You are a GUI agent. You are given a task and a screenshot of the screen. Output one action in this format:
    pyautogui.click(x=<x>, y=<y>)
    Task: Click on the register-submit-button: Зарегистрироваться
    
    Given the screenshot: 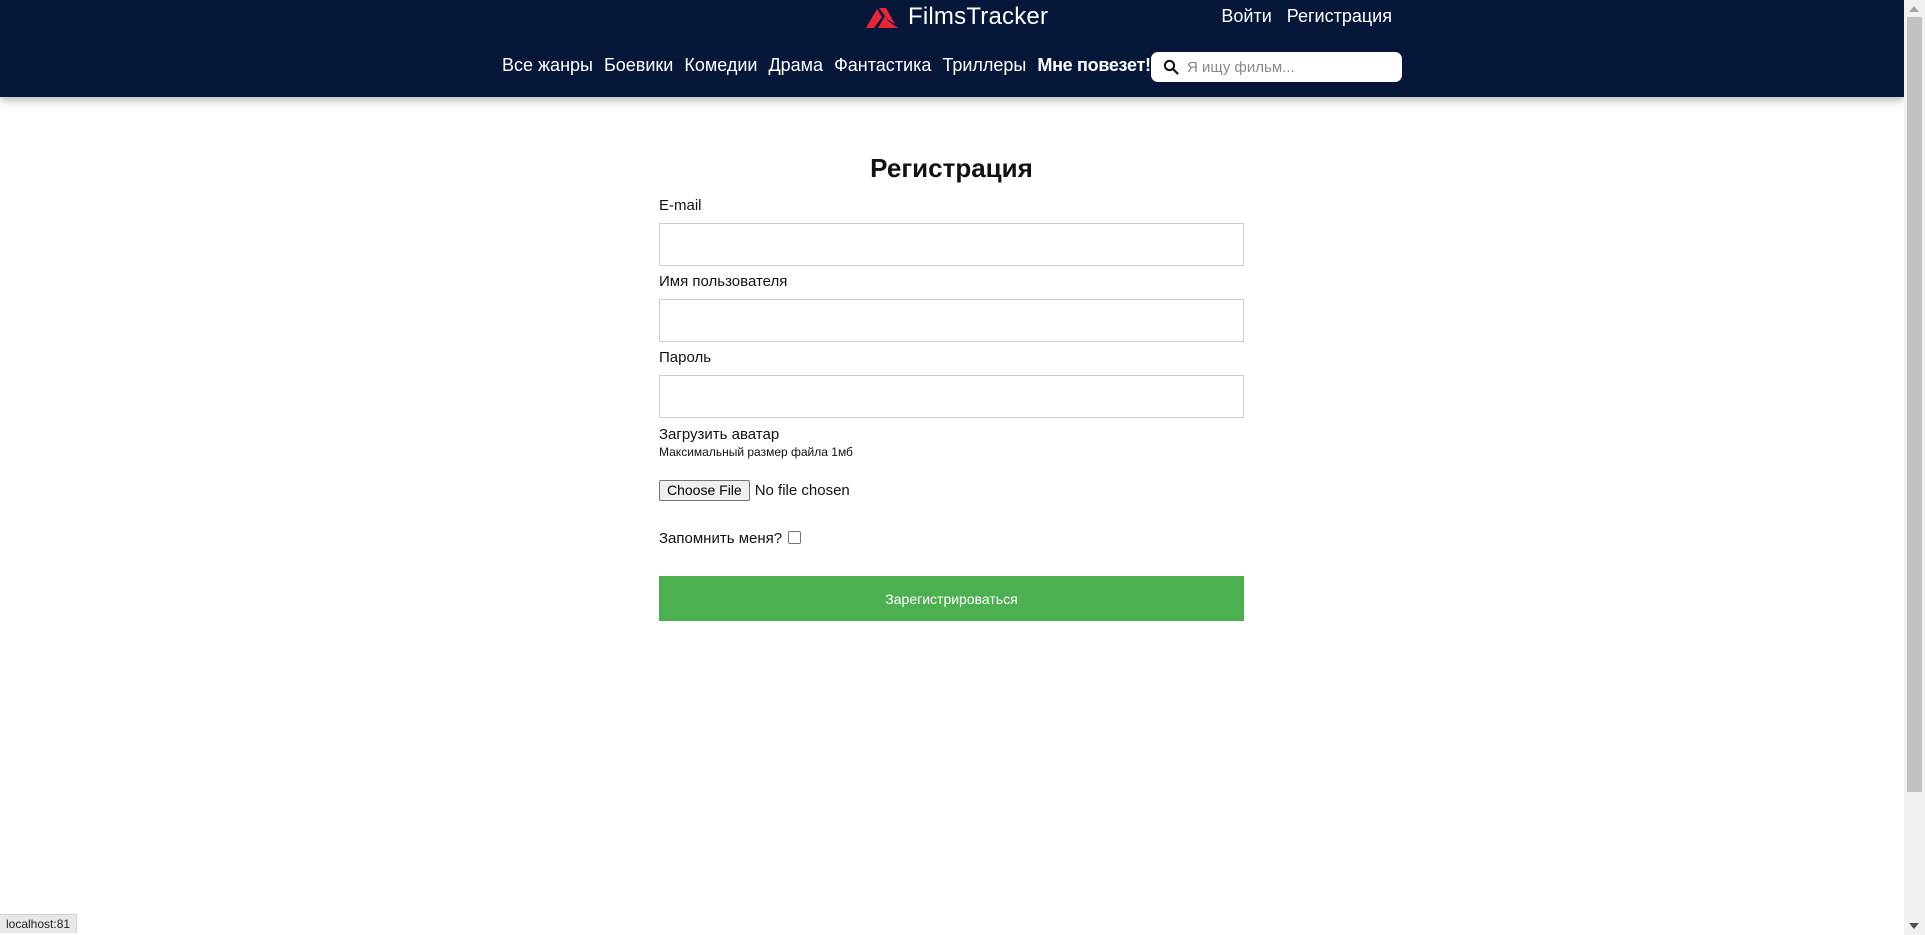 What is the action you would take?
    pyautogui.click(x=951, y=598)
    